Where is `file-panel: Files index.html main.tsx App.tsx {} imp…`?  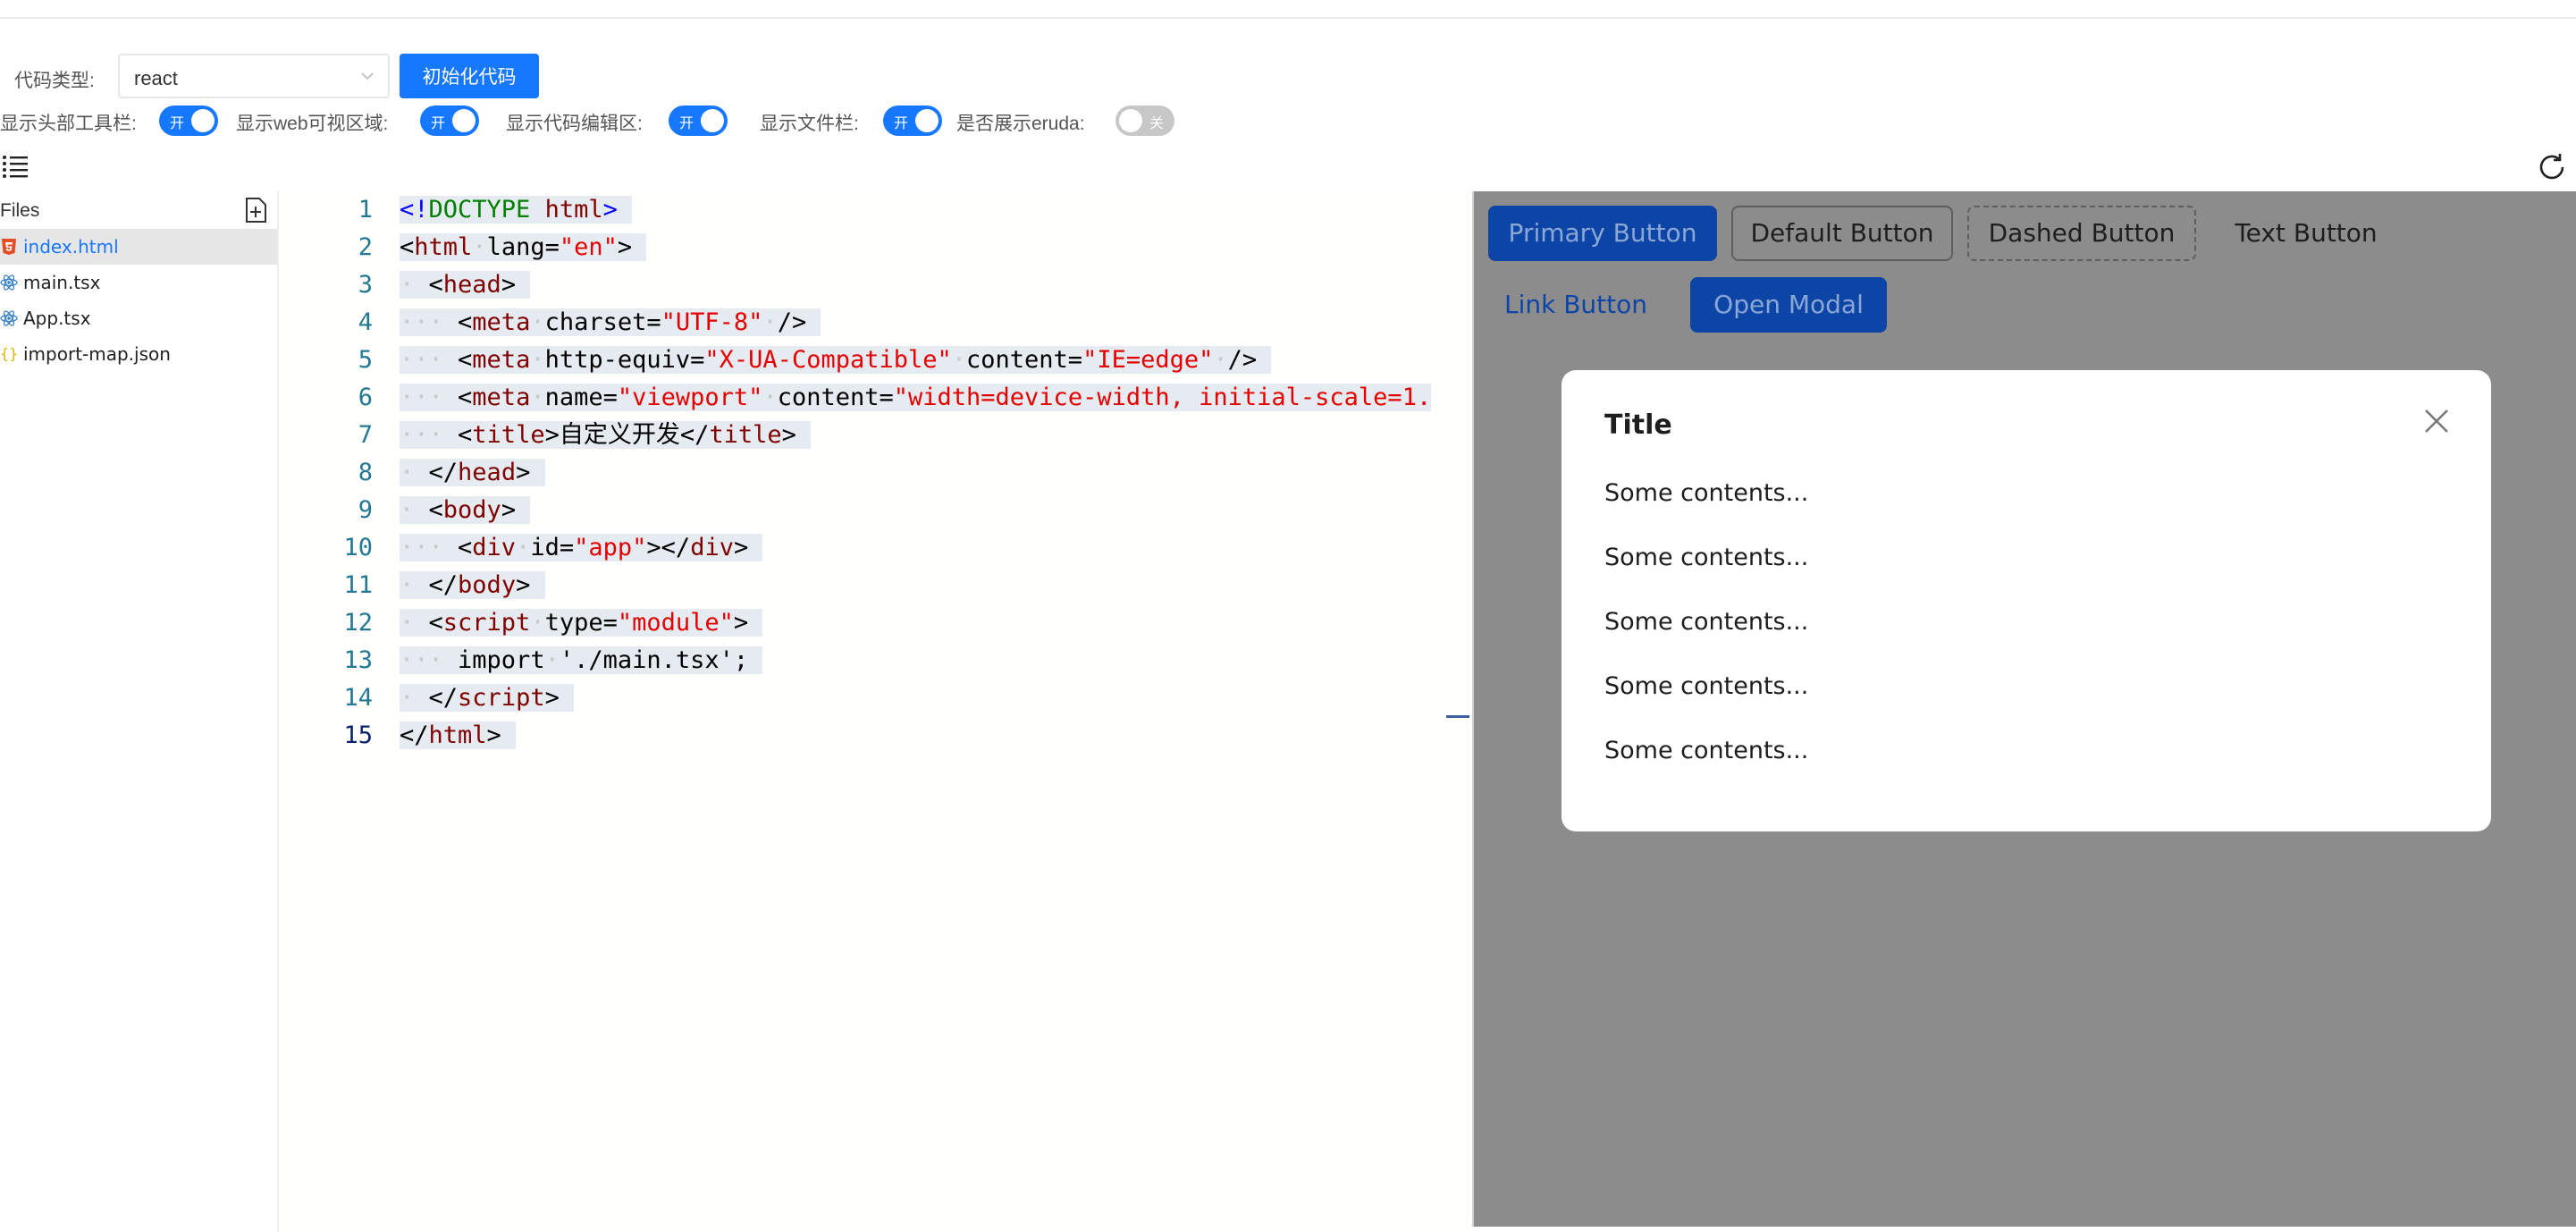
file-panel: Files index.html main.tsx App.tsx {} imp… is located at coordinates (139, 711).